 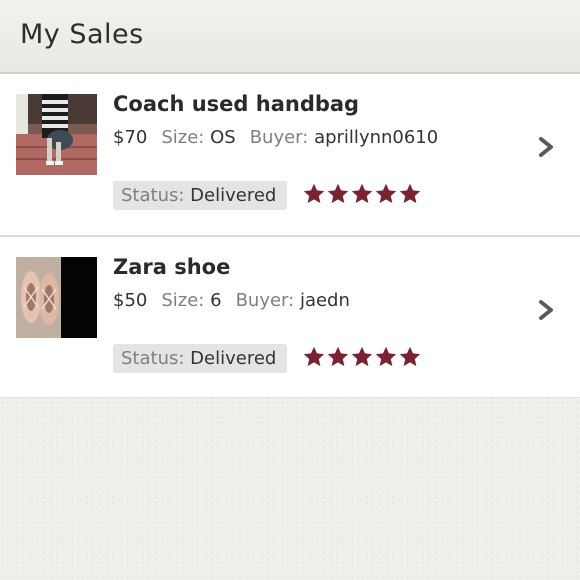 What do you see at coordinates (223, 137) in the screenshot?
I see `size-value: OS` at bounding box center [223, 137].